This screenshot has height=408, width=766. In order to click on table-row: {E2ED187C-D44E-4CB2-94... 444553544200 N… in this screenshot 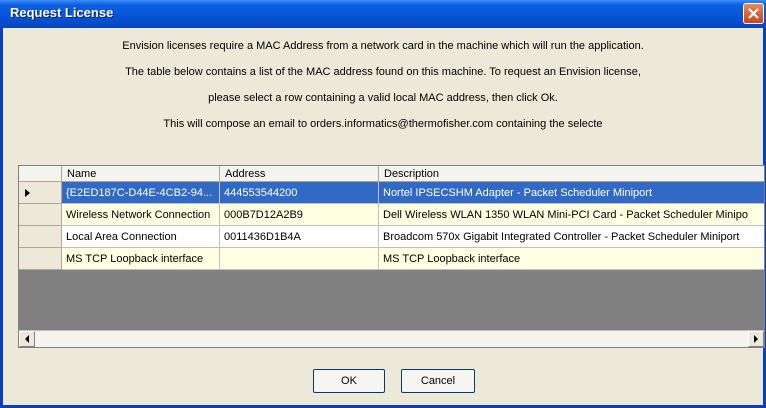, I will do `click(391, 193)`.